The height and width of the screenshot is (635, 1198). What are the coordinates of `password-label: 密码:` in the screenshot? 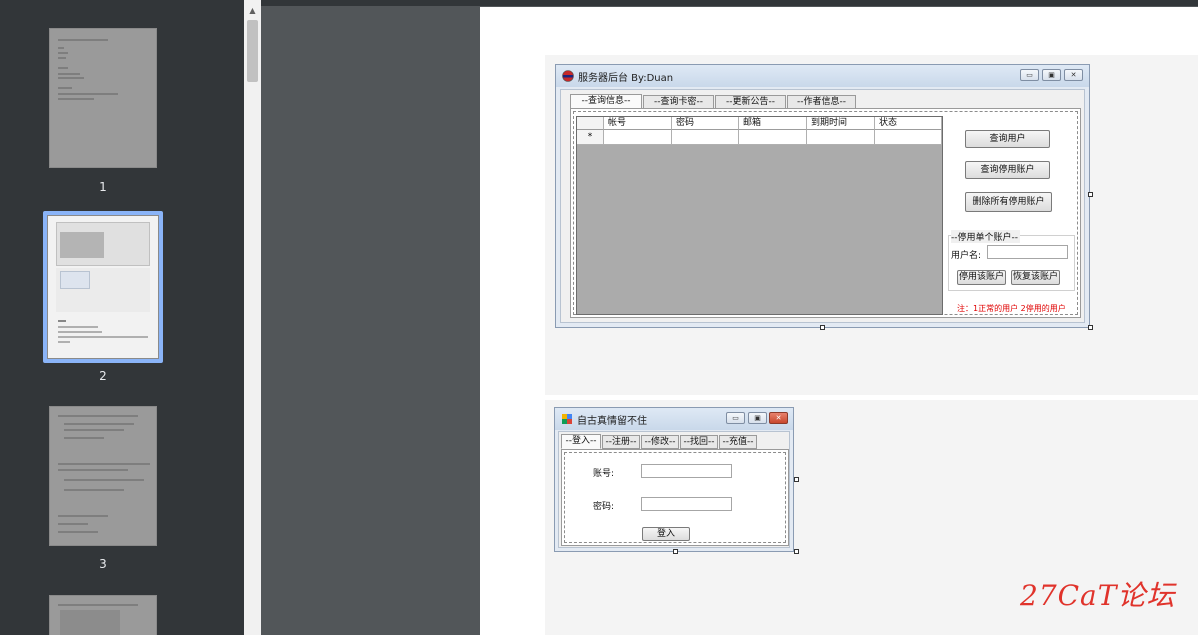 It's located at (604, 507).